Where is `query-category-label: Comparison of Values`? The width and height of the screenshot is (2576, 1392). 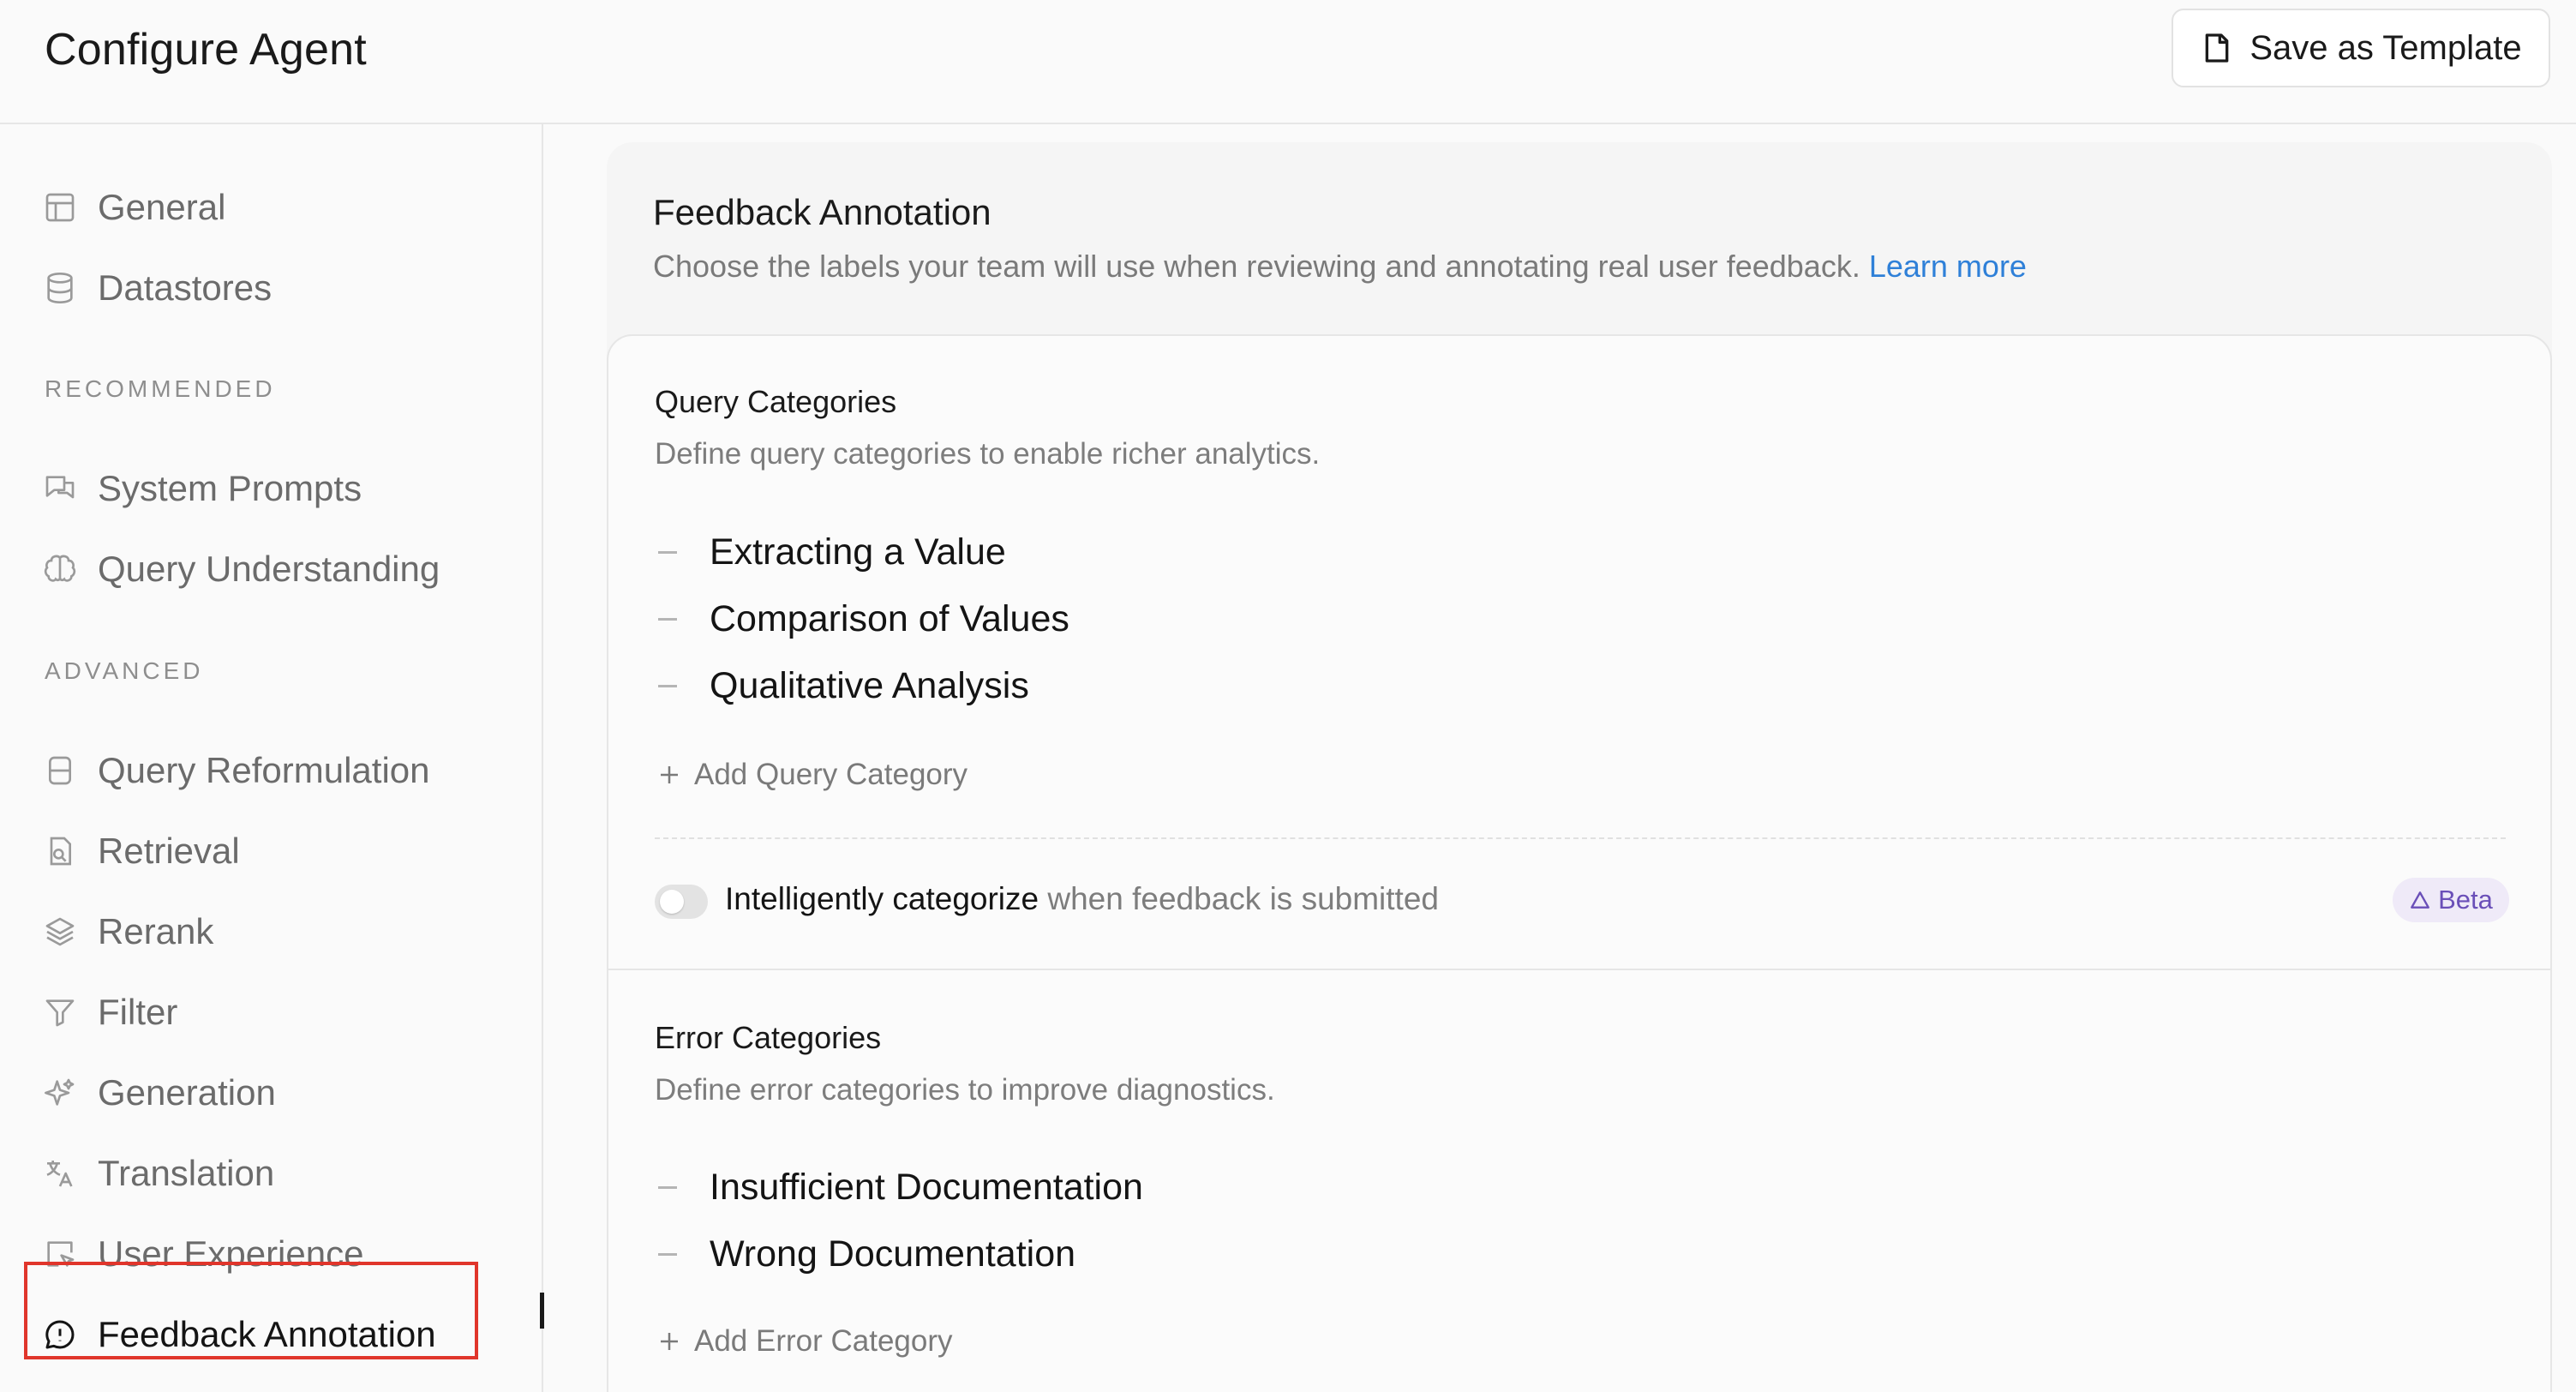
query-category-label: Comparison of Values is located at coordinates (889, 618).